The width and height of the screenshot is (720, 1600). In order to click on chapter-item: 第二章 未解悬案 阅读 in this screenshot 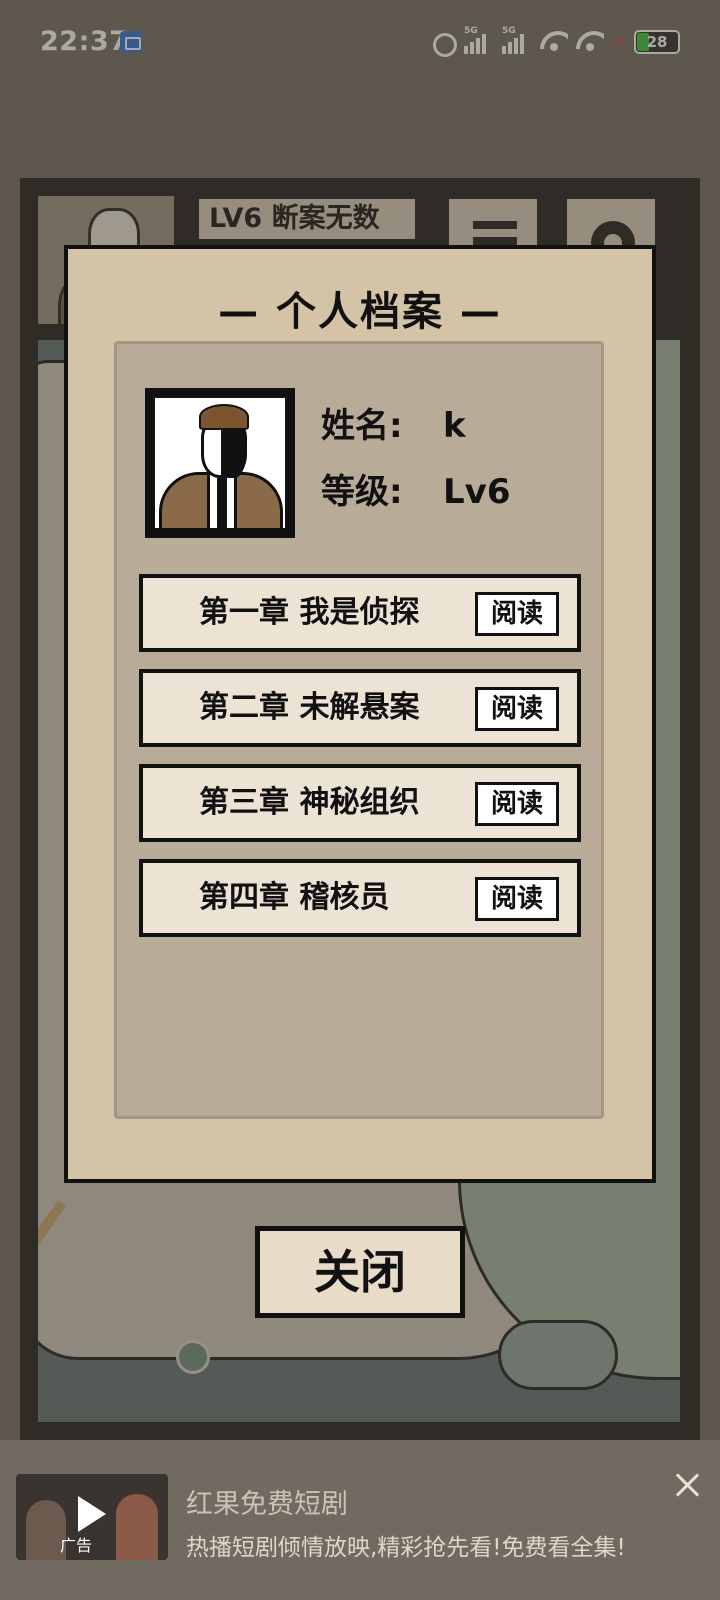, I will do `click(360, 708)`.